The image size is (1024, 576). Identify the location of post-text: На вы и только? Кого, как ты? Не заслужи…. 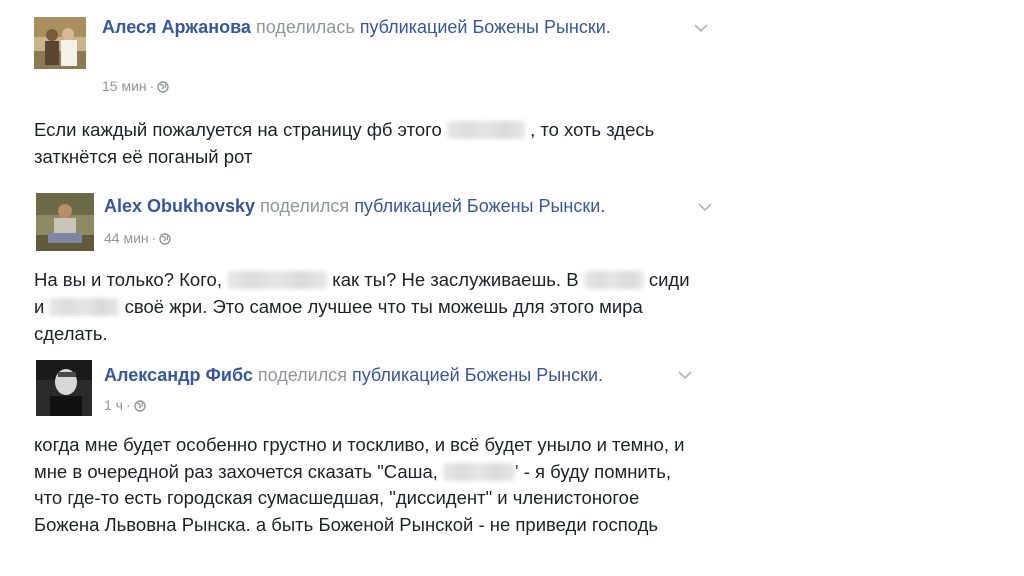
(369, 306).